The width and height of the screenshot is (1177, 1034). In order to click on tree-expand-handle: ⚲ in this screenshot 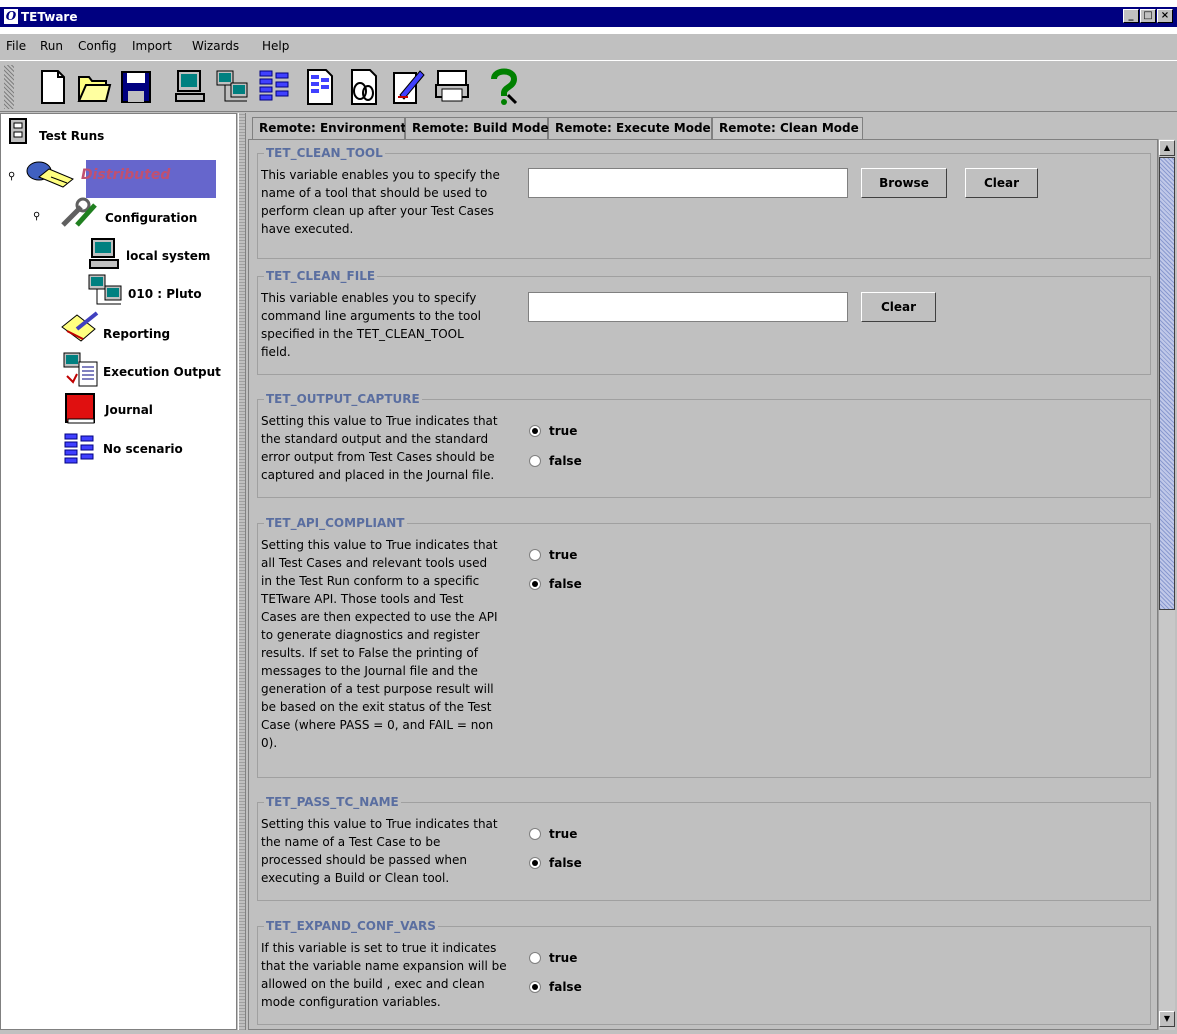, I will do `click(11, 176)`.